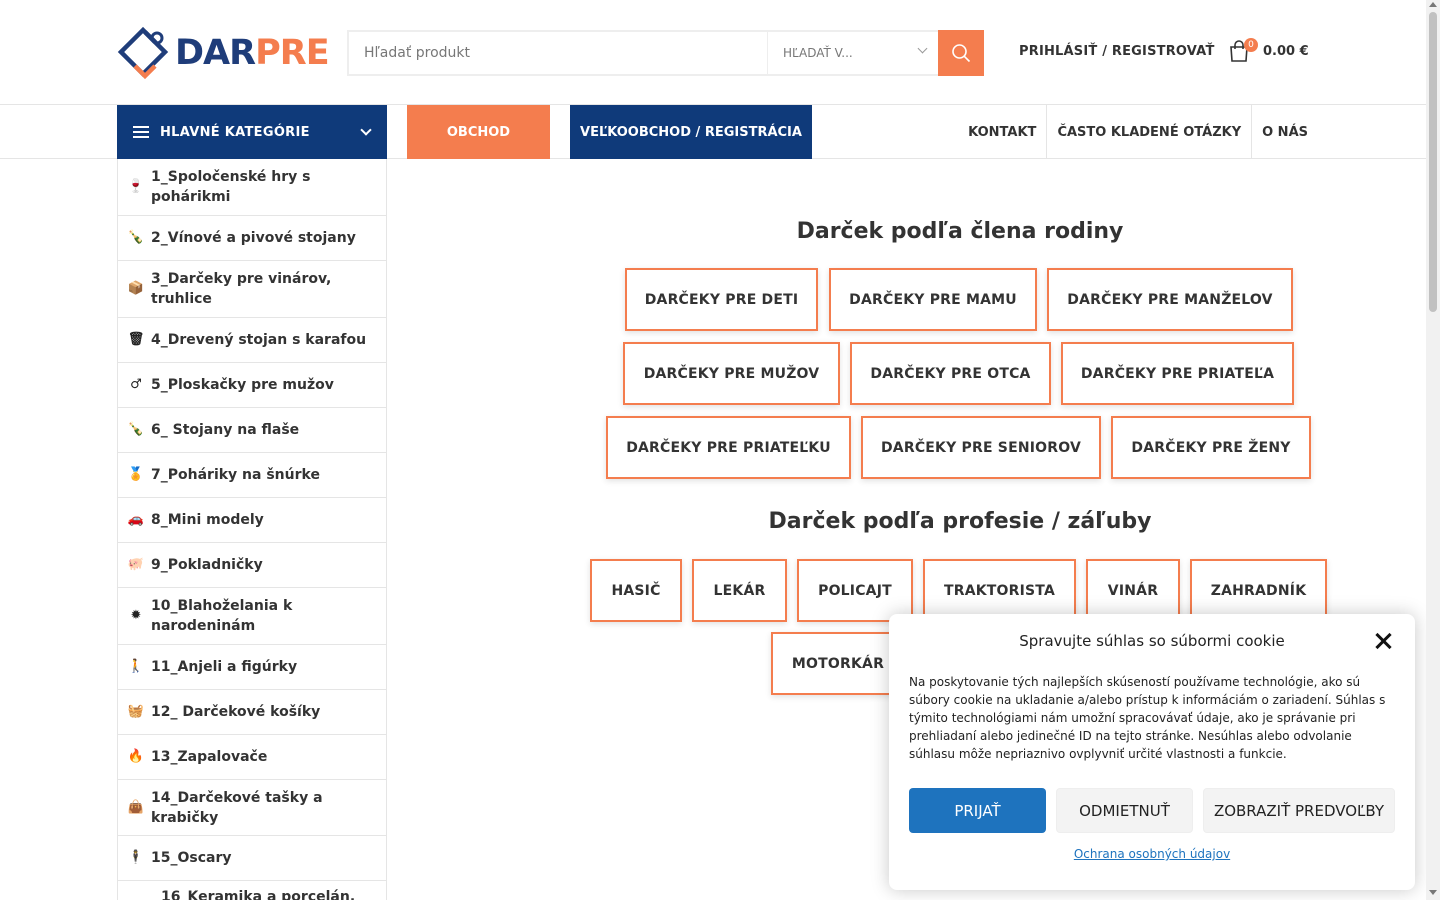 The image size is (1440, 900). Describe the element at coordinates (478, 132) in the screenshot. I see `nav-shop-link: OBCHOD` at that location.